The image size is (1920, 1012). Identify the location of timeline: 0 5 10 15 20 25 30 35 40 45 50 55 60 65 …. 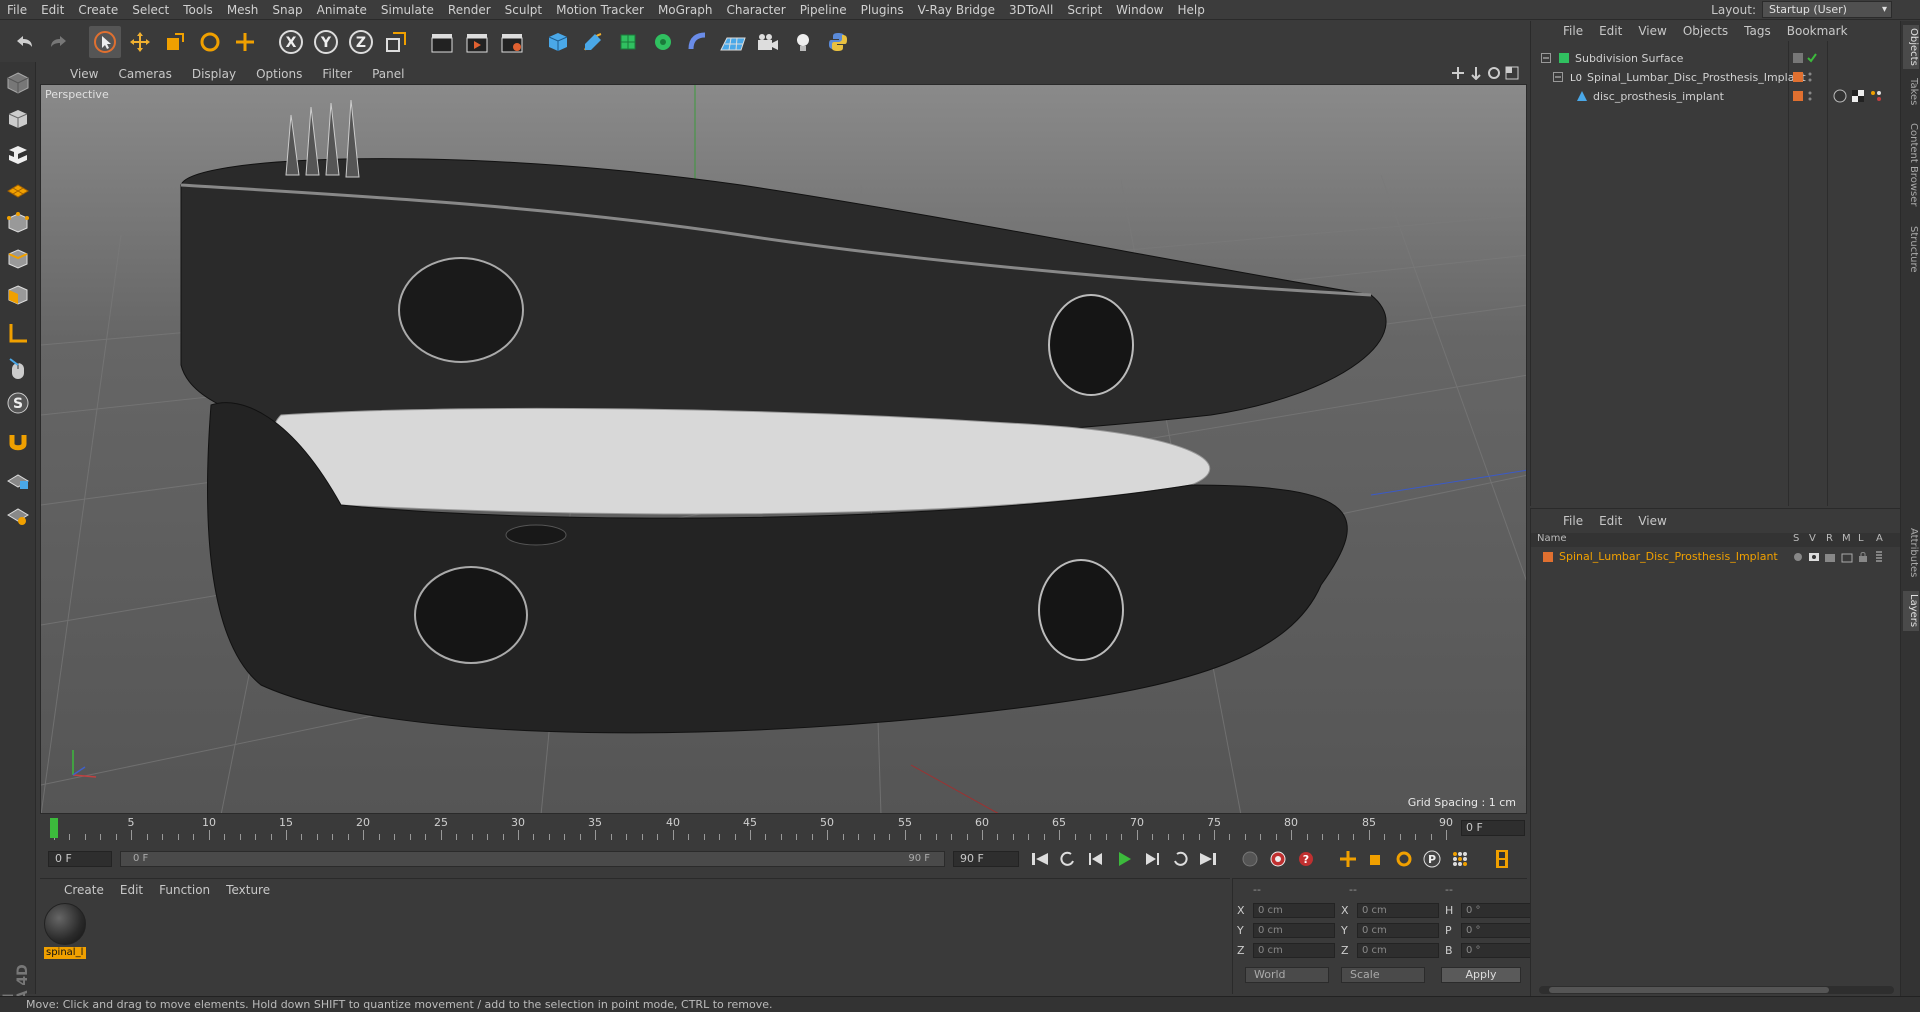
(783, 828).